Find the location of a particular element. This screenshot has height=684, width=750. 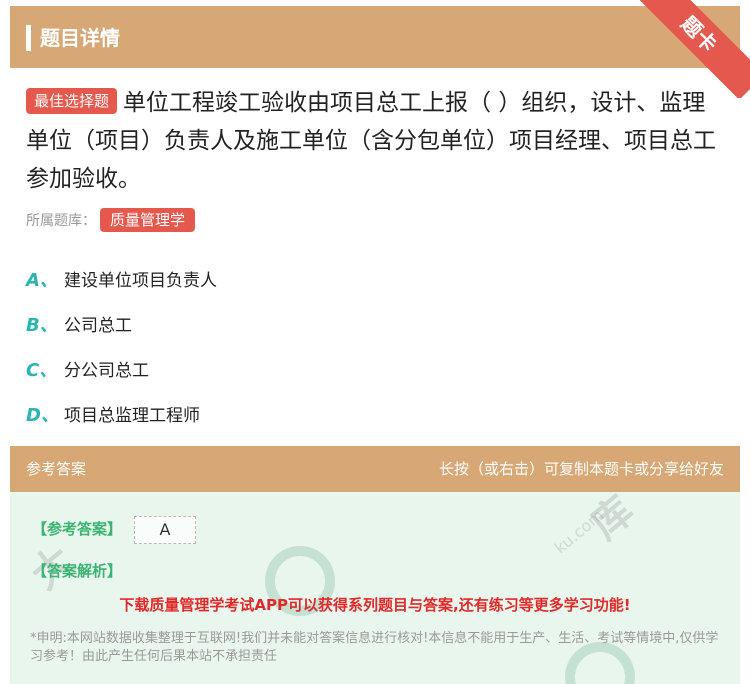

option-letter: D、 is located at coordinates (42, 415).